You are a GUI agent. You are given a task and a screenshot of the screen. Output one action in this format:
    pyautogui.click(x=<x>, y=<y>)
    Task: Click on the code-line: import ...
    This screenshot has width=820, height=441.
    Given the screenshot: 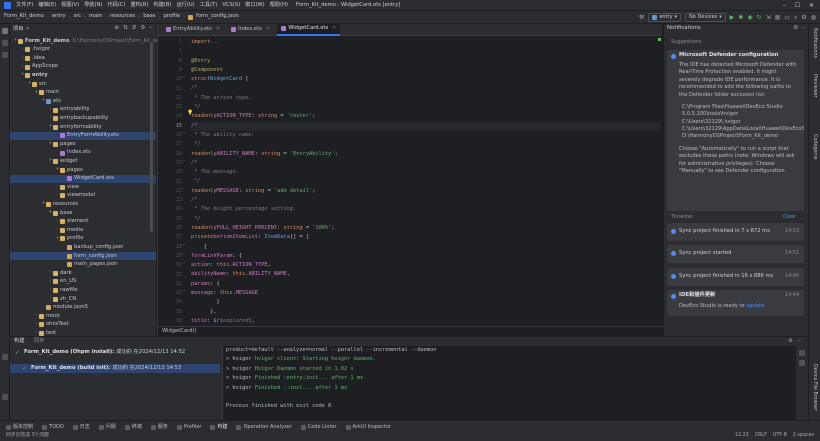 What is the action you would take?
    pyautogui.click(x=205, y=42)
    